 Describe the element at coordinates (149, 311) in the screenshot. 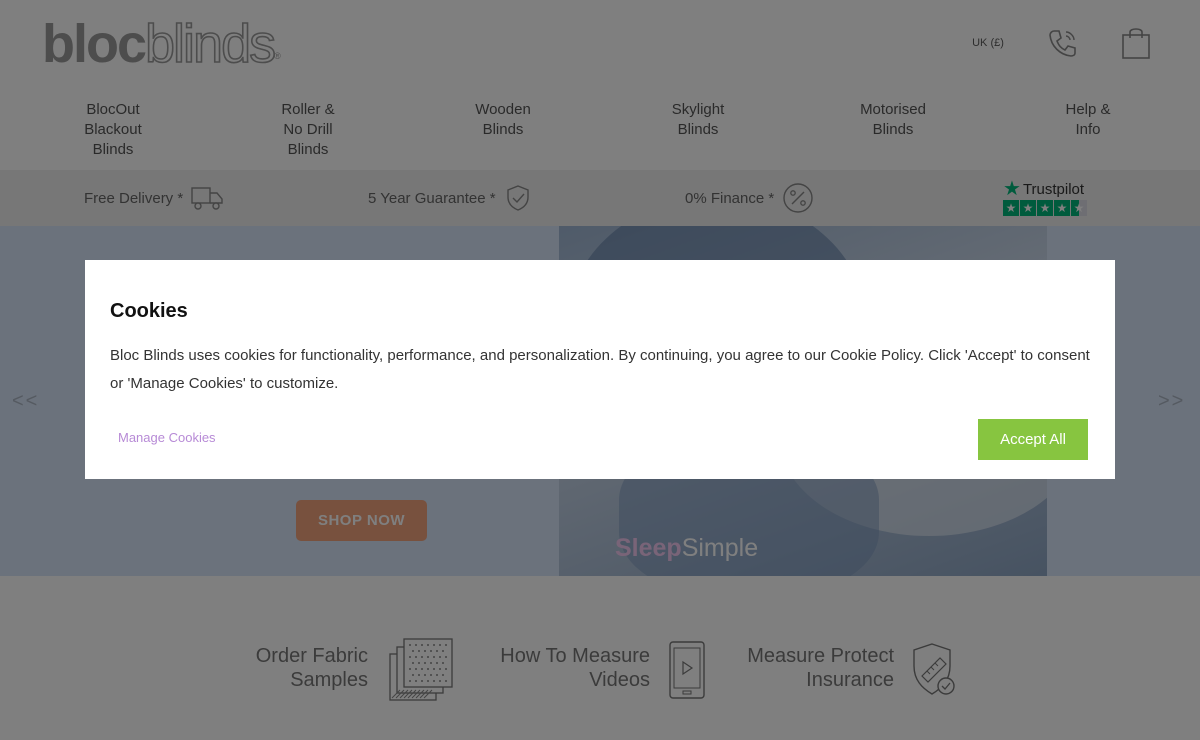

I see `cookie-modal-title: Cookies` at that location.